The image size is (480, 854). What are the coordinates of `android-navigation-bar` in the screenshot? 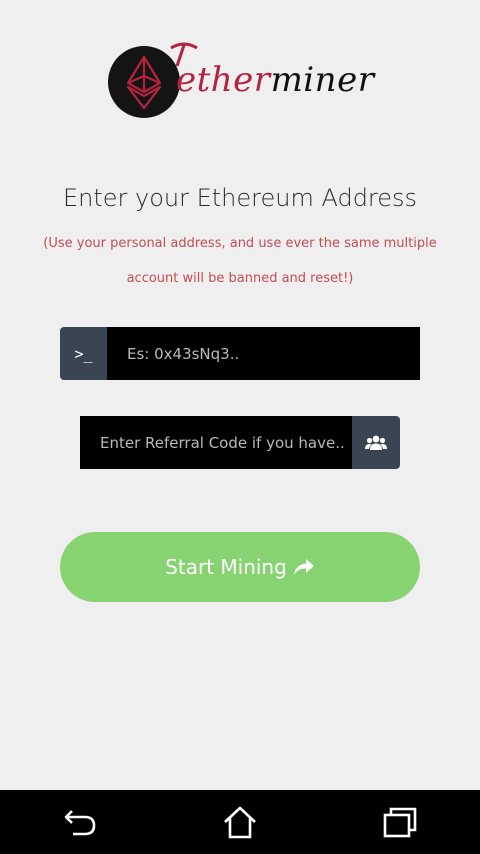 It's located at (240, 822).